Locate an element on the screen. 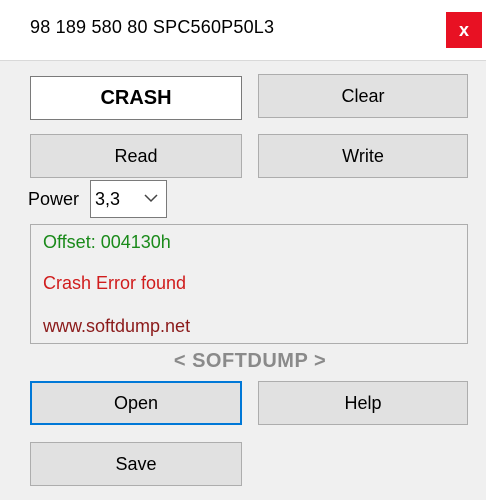 The image size is (500, 500). chevron-down-icon is located at coordinates (151, 198).